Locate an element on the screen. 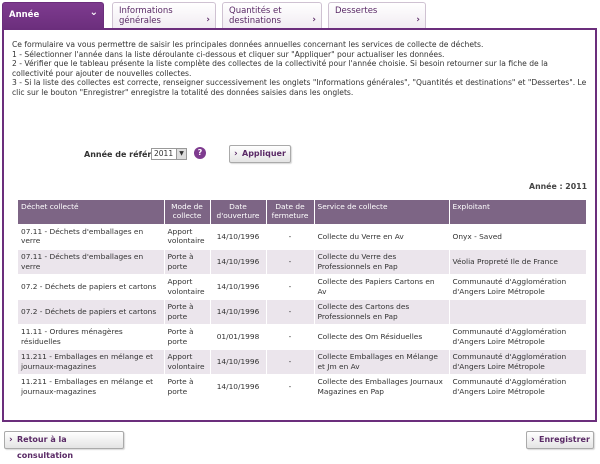  cell-date-ouverture: 01/01/1998 is located at coordinates (238, 337).